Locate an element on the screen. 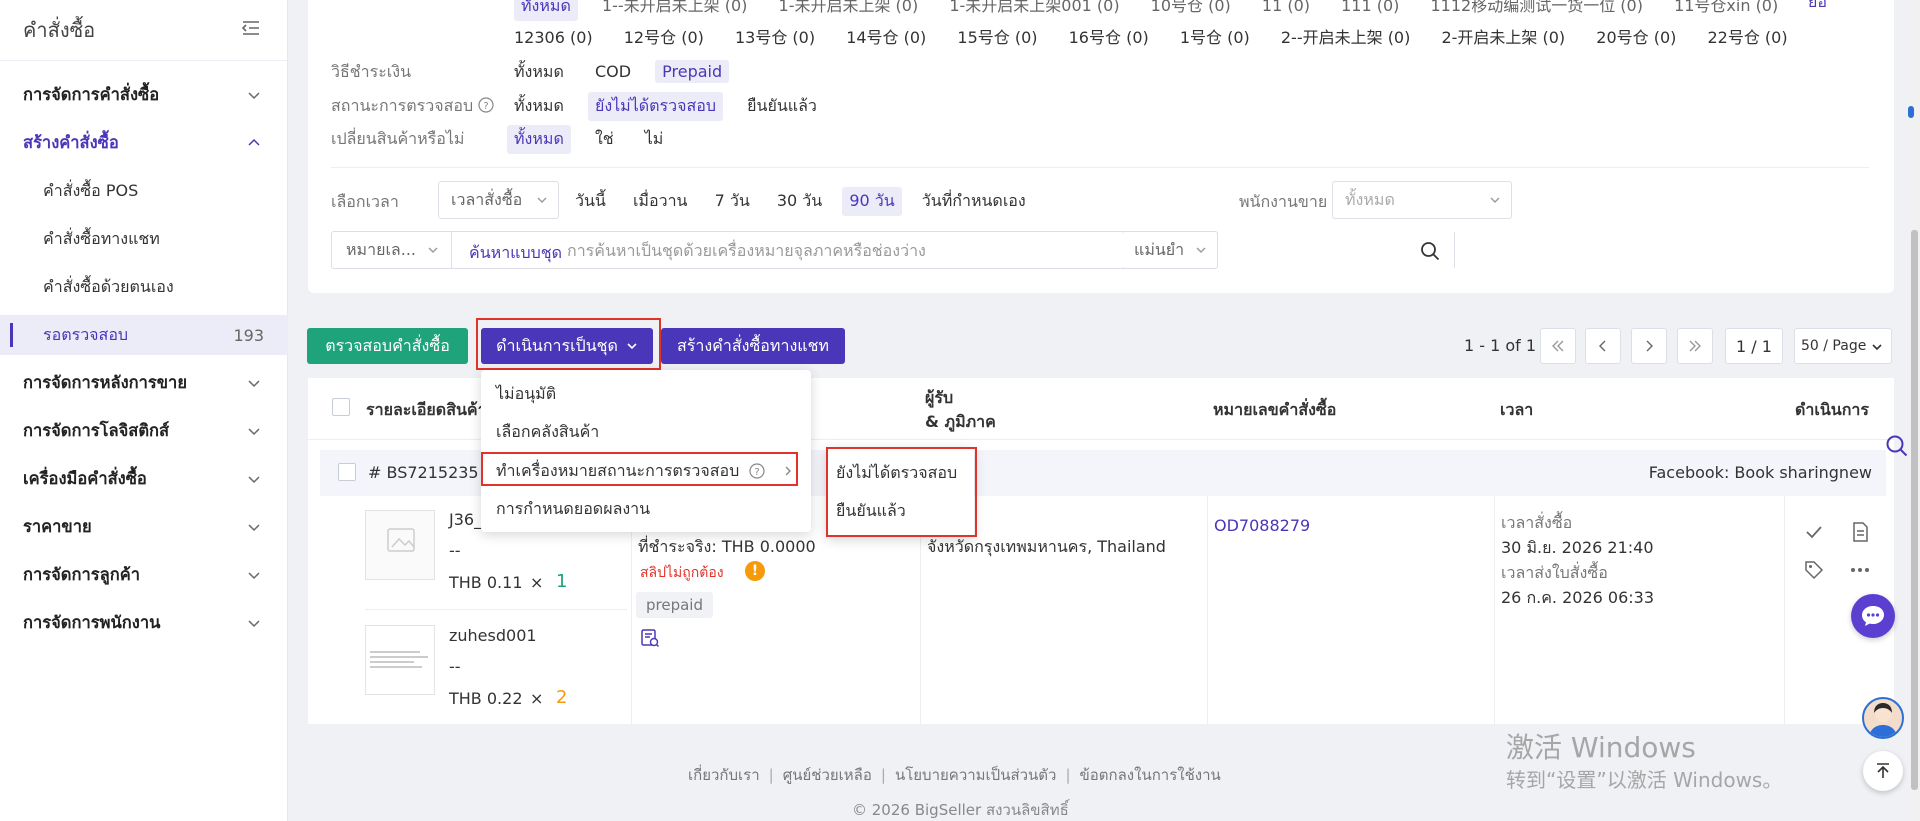  warehouse-option: 1-未开启未上架001 (0) is located at coordinates (1034, 9).